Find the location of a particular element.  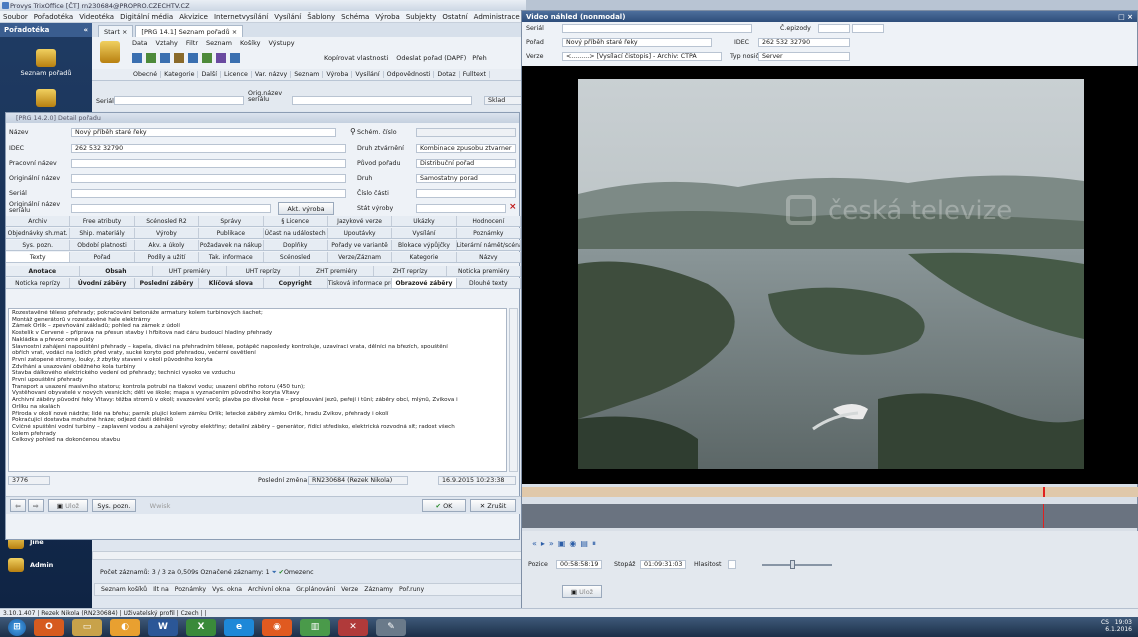

video-save-button: ▣ Ulož is located at coordinates (582, 591).